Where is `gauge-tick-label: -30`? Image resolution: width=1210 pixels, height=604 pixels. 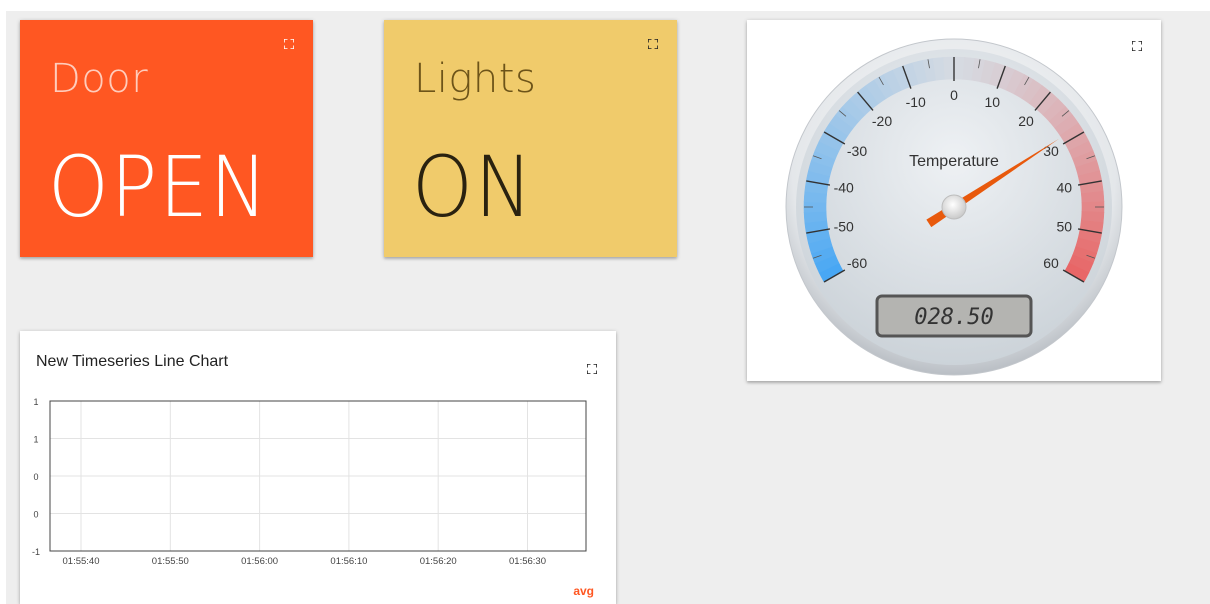 gauge-tick-label: -30 is located at coordinates (857, 151).